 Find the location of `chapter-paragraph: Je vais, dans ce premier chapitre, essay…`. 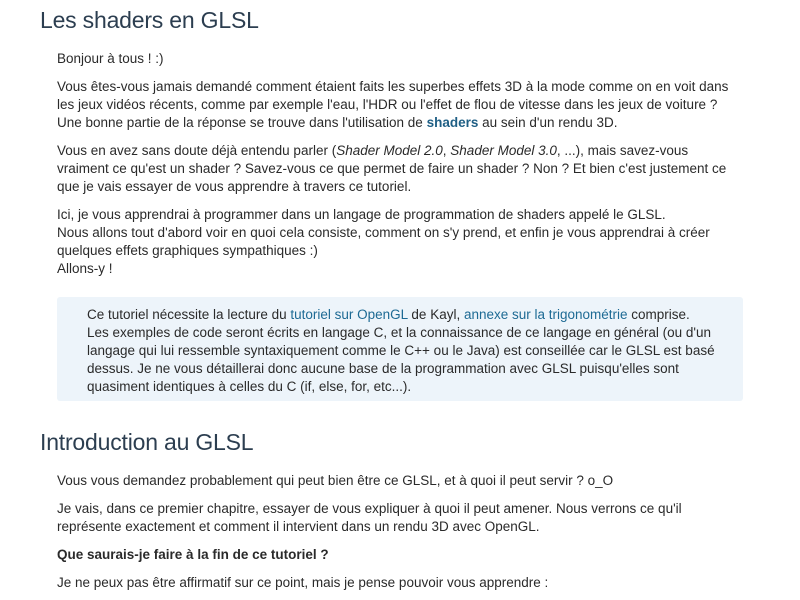

chapter-paragraph: Je vais, dans ce premier chapitre, essay… is located at coordinates (397, 518).